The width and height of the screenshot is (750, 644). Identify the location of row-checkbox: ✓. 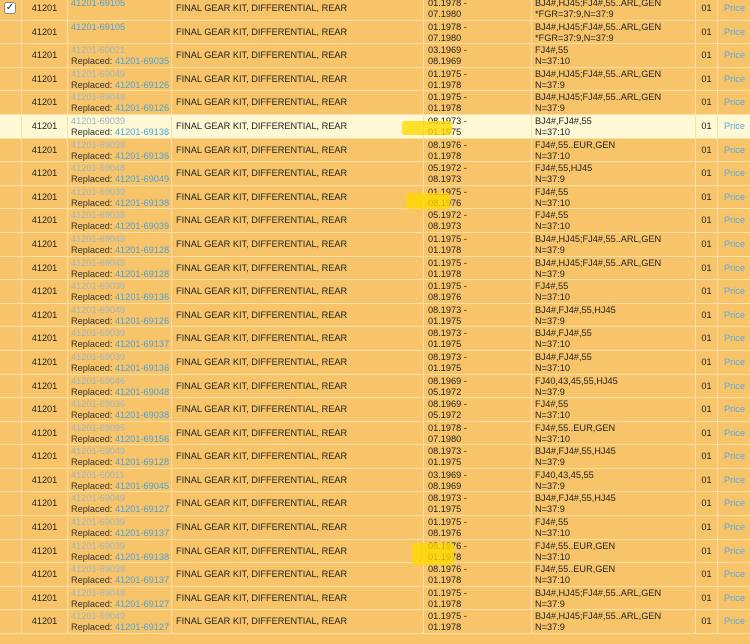
(10, 8).